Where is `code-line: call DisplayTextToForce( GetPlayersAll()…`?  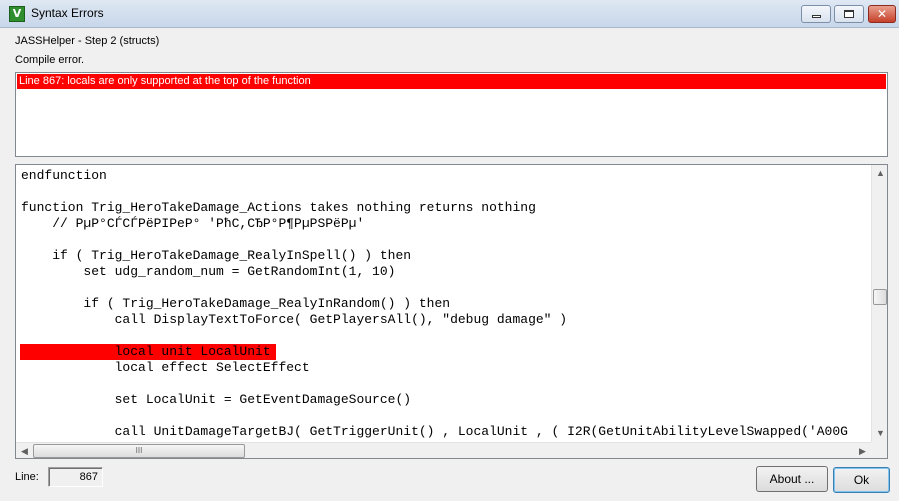 code-line: call DisplayTextToForce( GetPlayersAll()… is located at coordinates (294, 319).